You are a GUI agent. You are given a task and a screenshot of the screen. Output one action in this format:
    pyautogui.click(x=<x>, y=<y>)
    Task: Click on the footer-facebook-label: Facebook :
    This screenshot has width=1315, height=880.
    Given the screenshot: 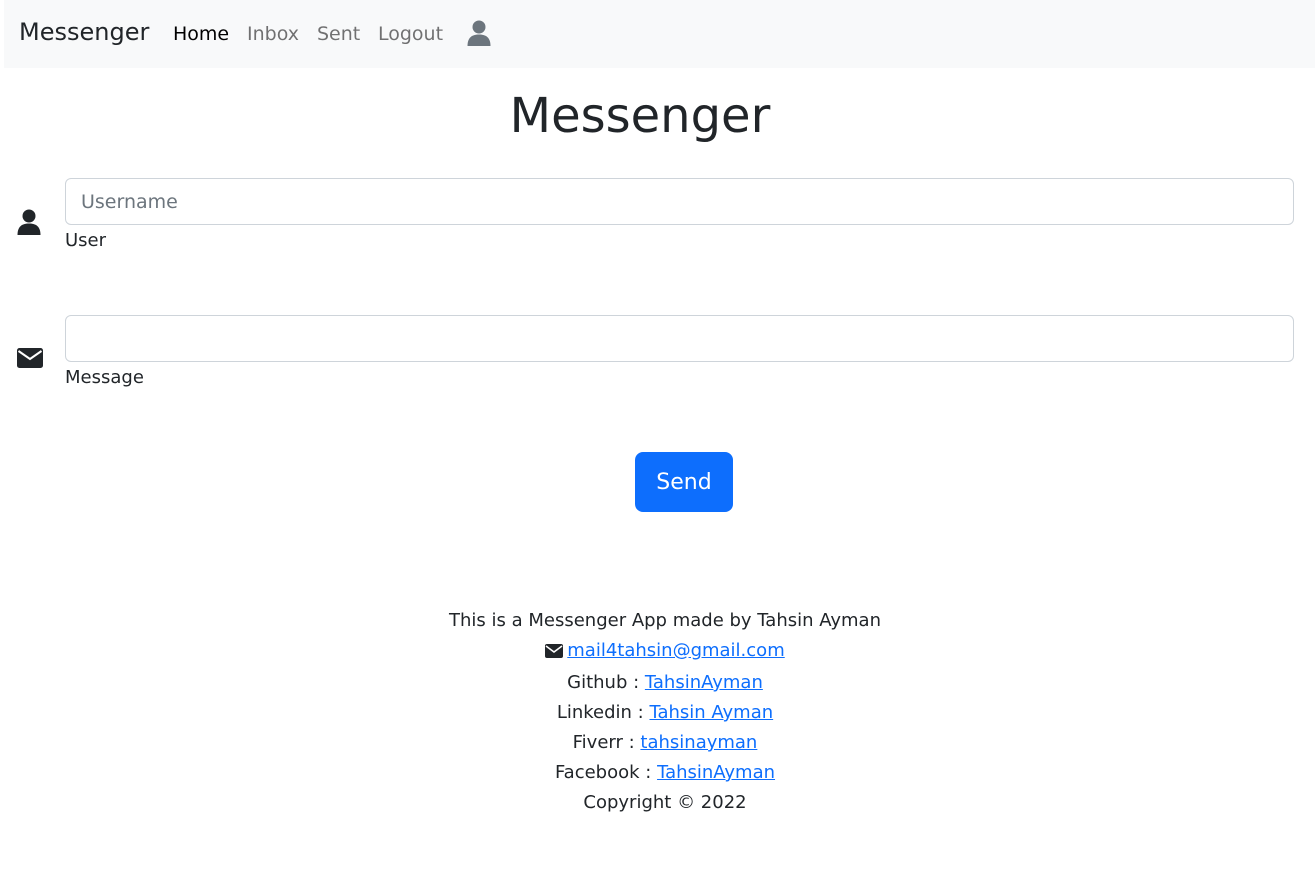 What is the action you would take?
    pyautogui.click(x=606, y=772)
    